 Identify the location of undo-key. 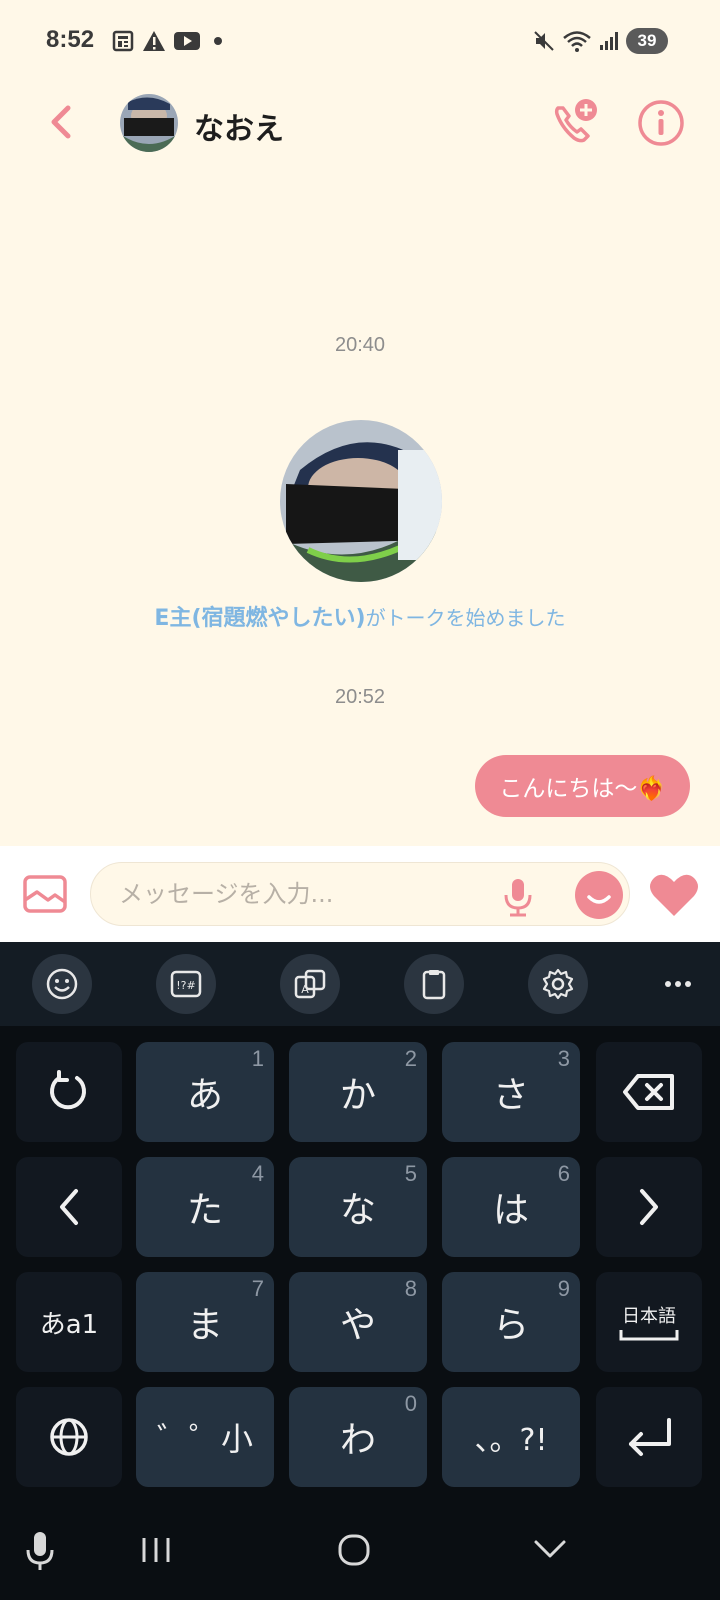
(69, 1092).